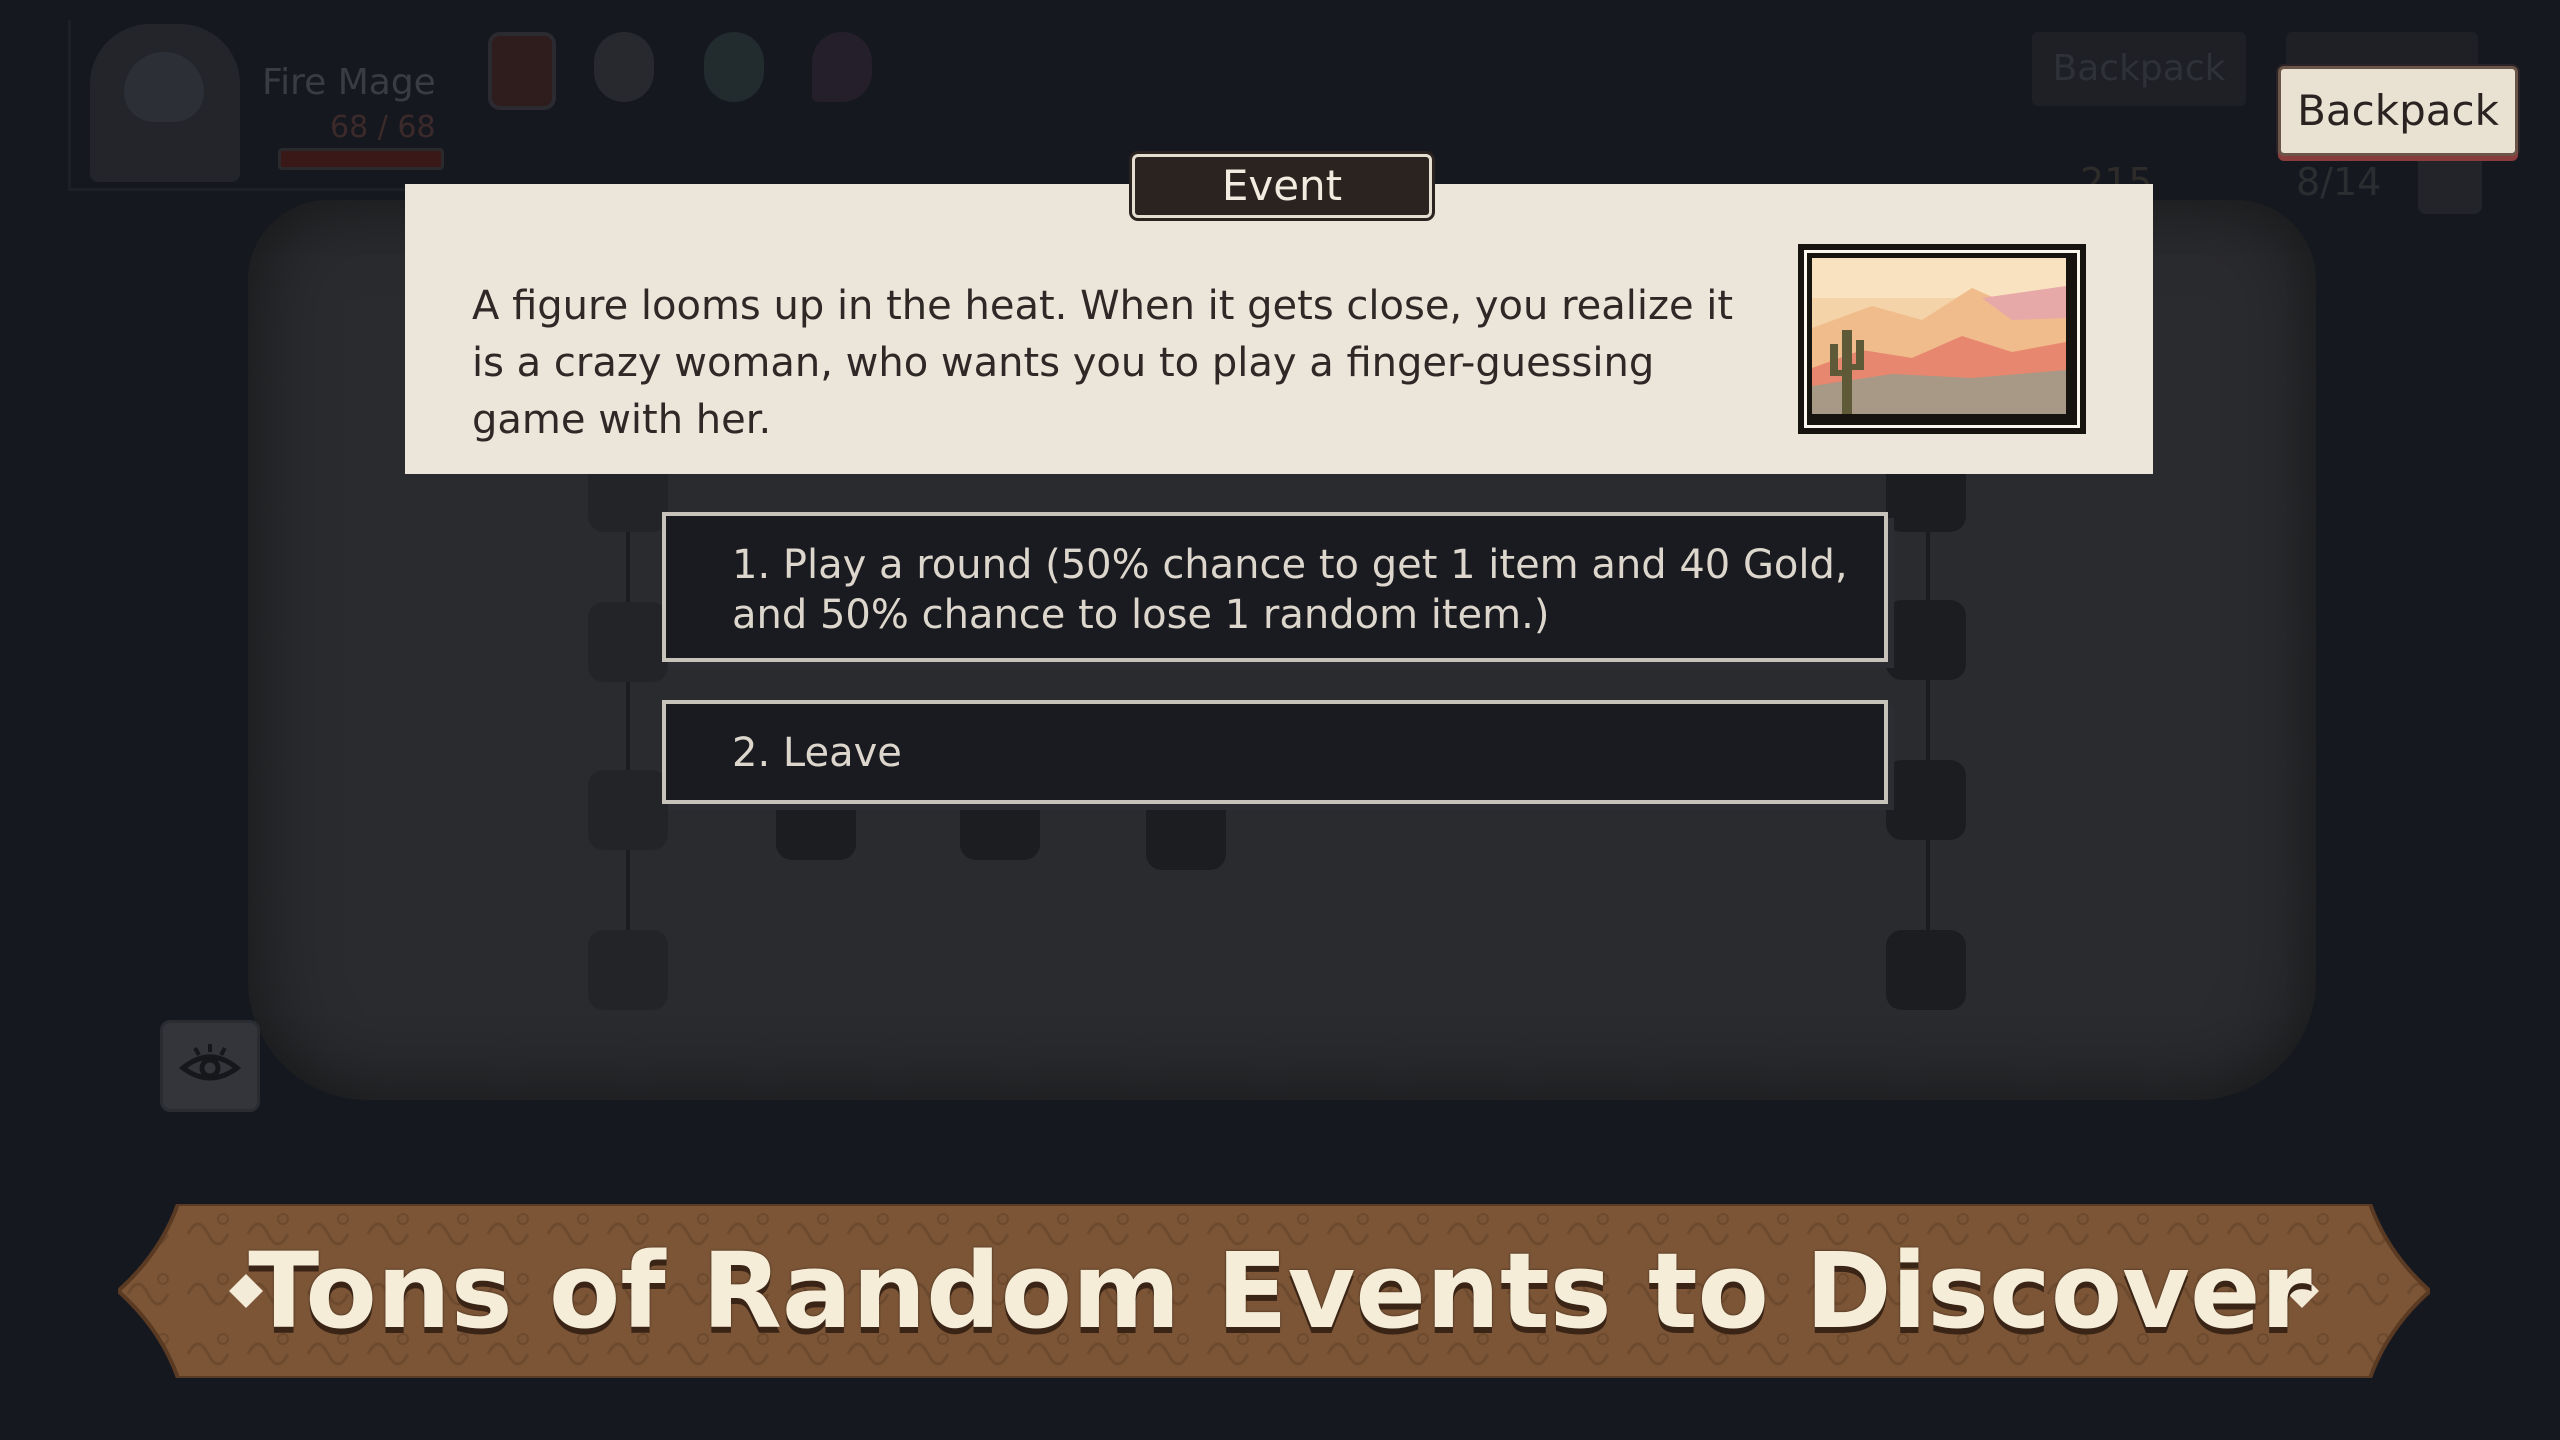  What do you see at coordinates (1939, 336) in the screenshot?
I see `desert-cactus-icon` at bounding box center [1939, 336].